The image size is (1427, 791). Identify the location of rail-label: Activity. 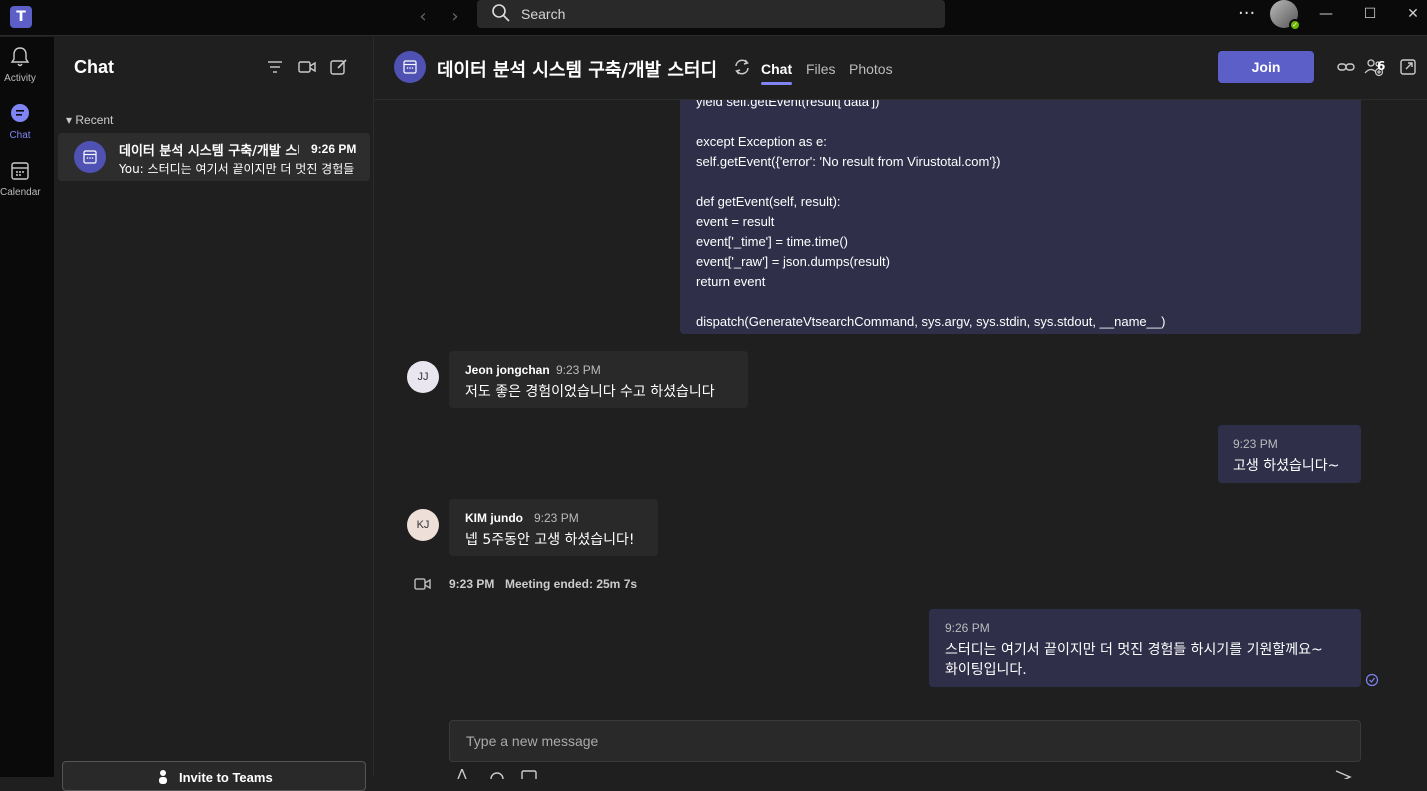
(20, 78).